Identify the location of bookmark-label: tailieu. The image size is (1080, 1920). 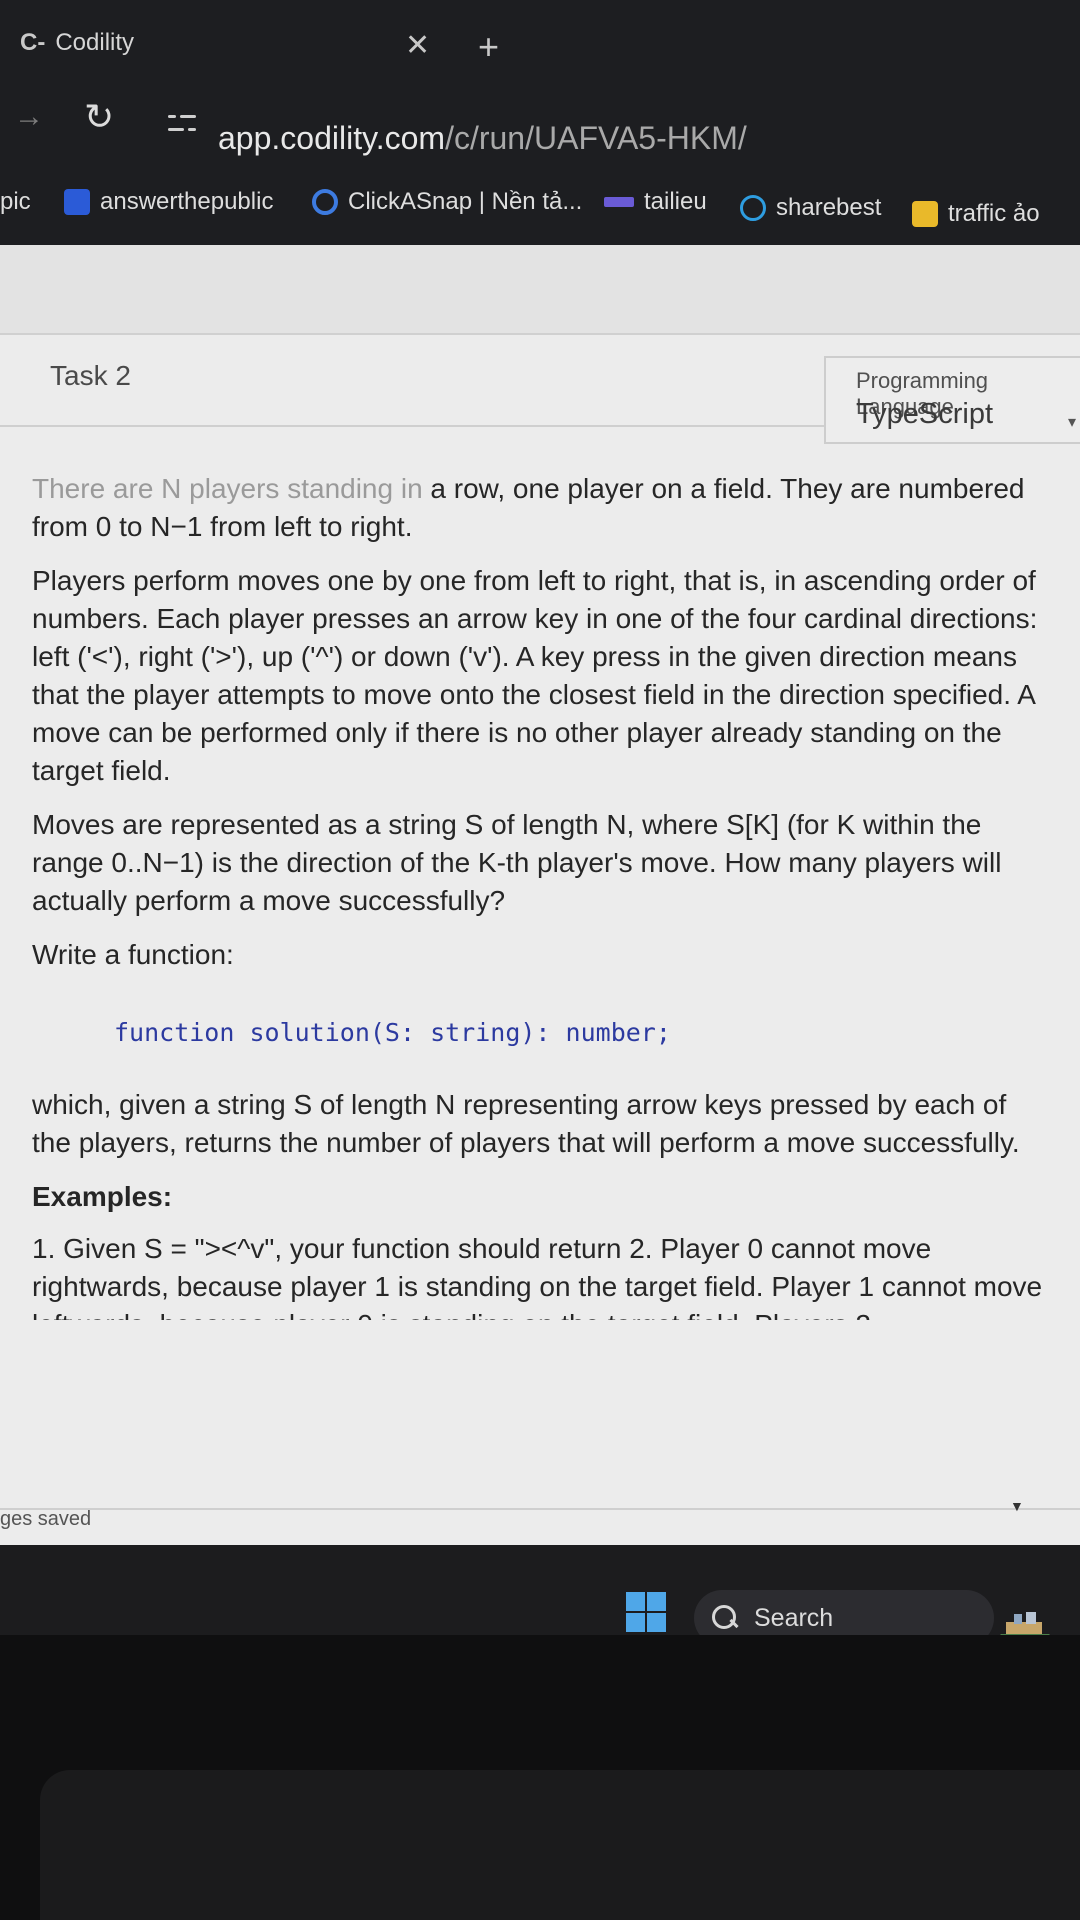
(675, 201).